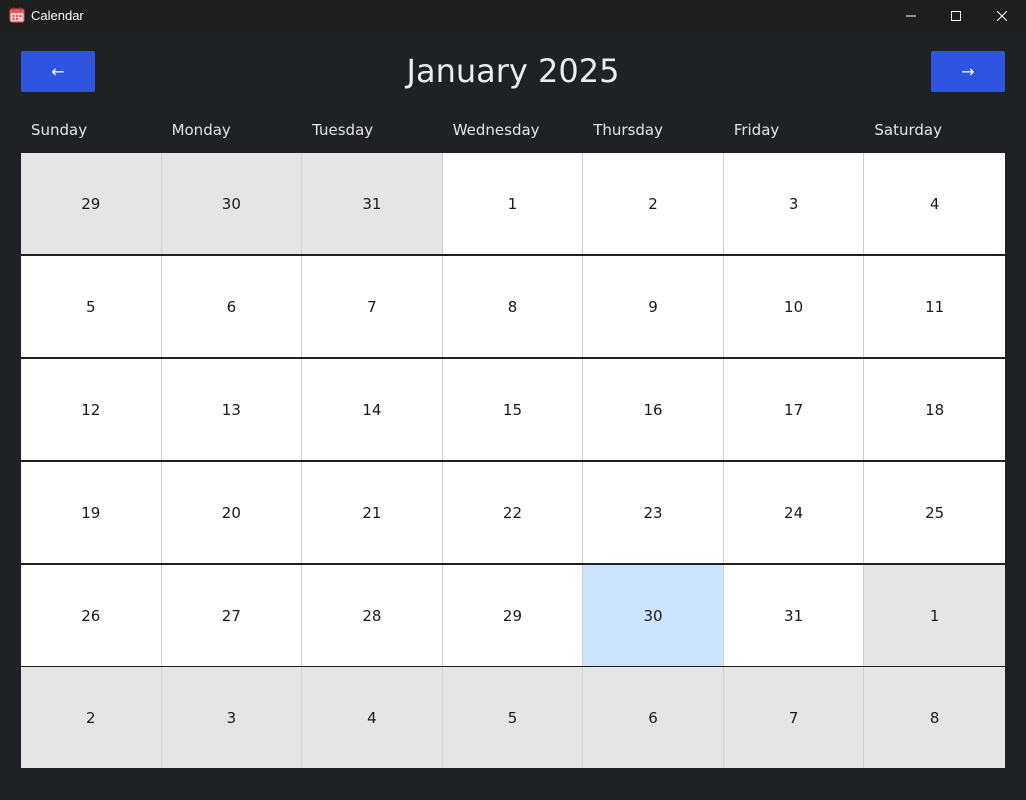 The height and width of the screenshot is (800, 1026). Describe the element at coordinates (372, 615) in the screenshot. I see `day-cell: 28` at that location.